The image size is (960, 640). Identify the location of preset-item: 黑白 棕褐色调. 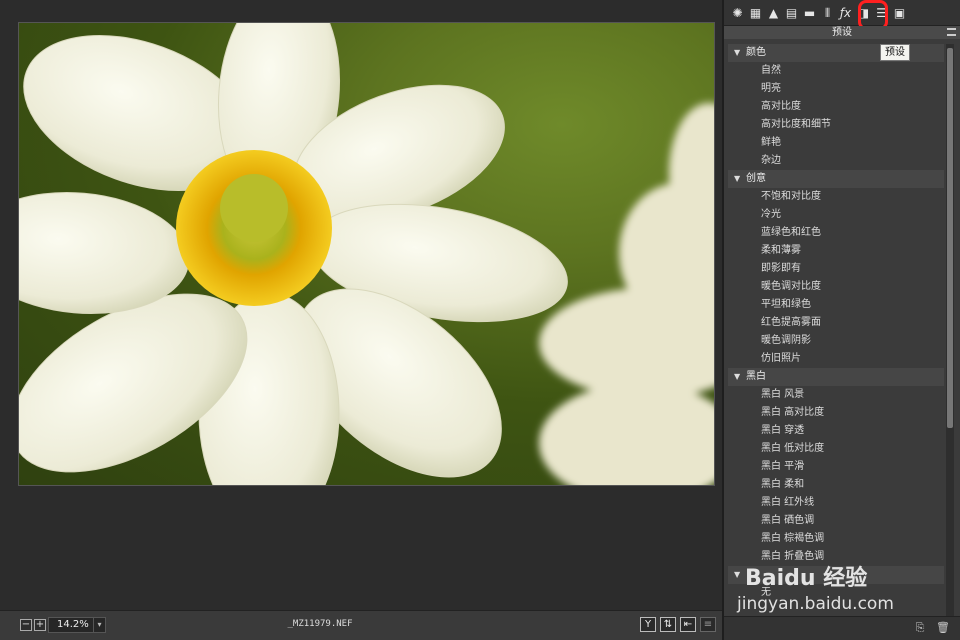
(836, 539).